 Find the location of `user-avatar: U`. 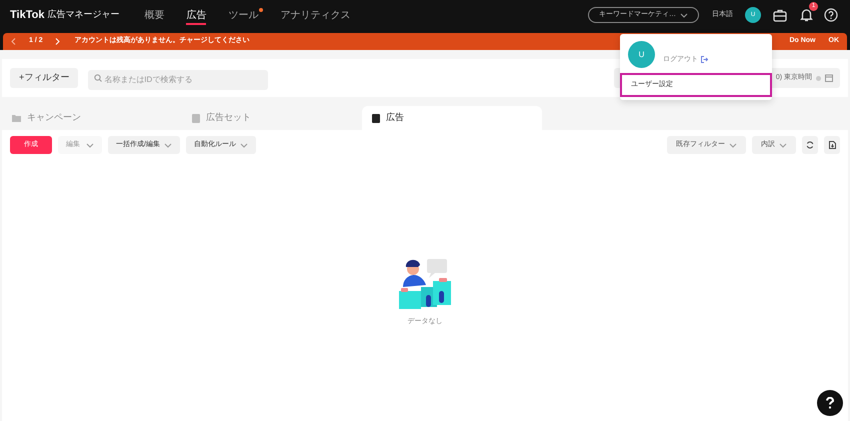

user-avatar: U is located at coordinates (641, 54).